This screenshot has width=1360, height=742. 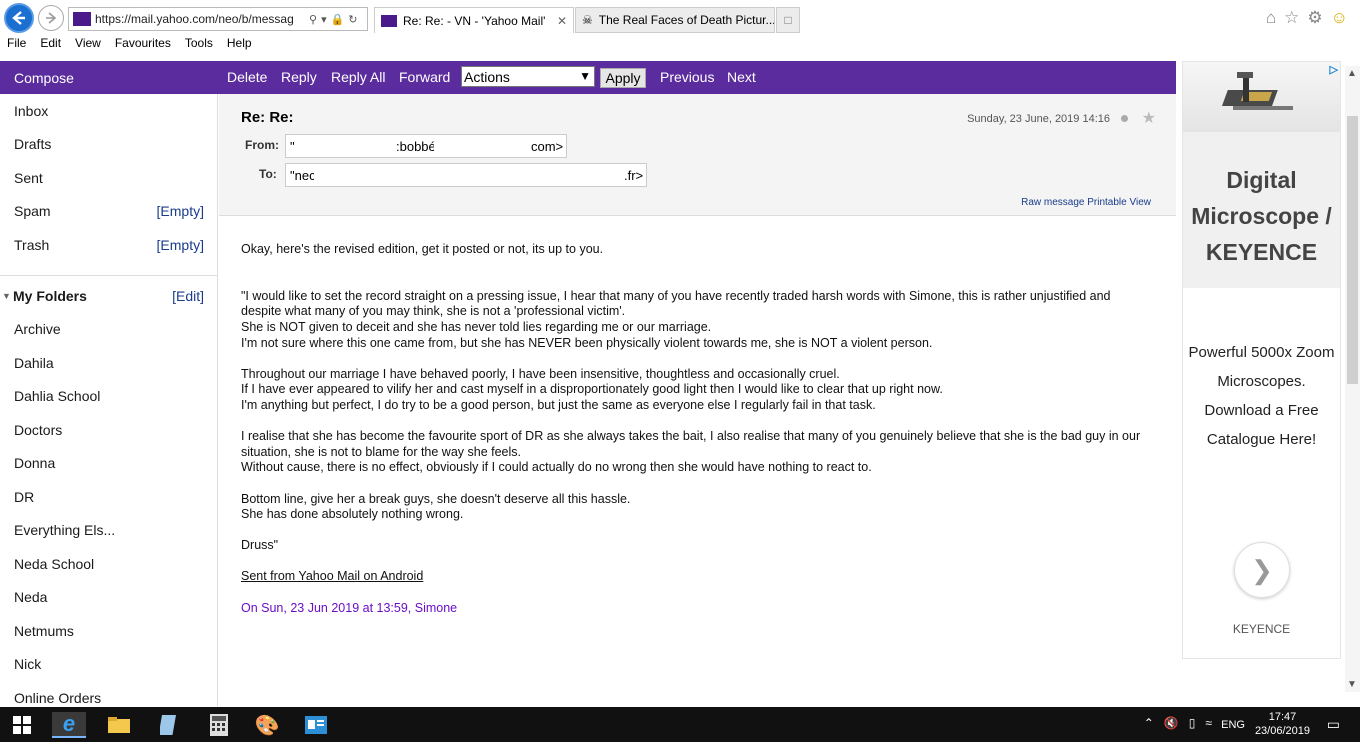 What do you see at coordinates (57, 396) in the screenshot?
I see `folder-dahlia-school: Dahlia School` at bounding box center [57, 396].